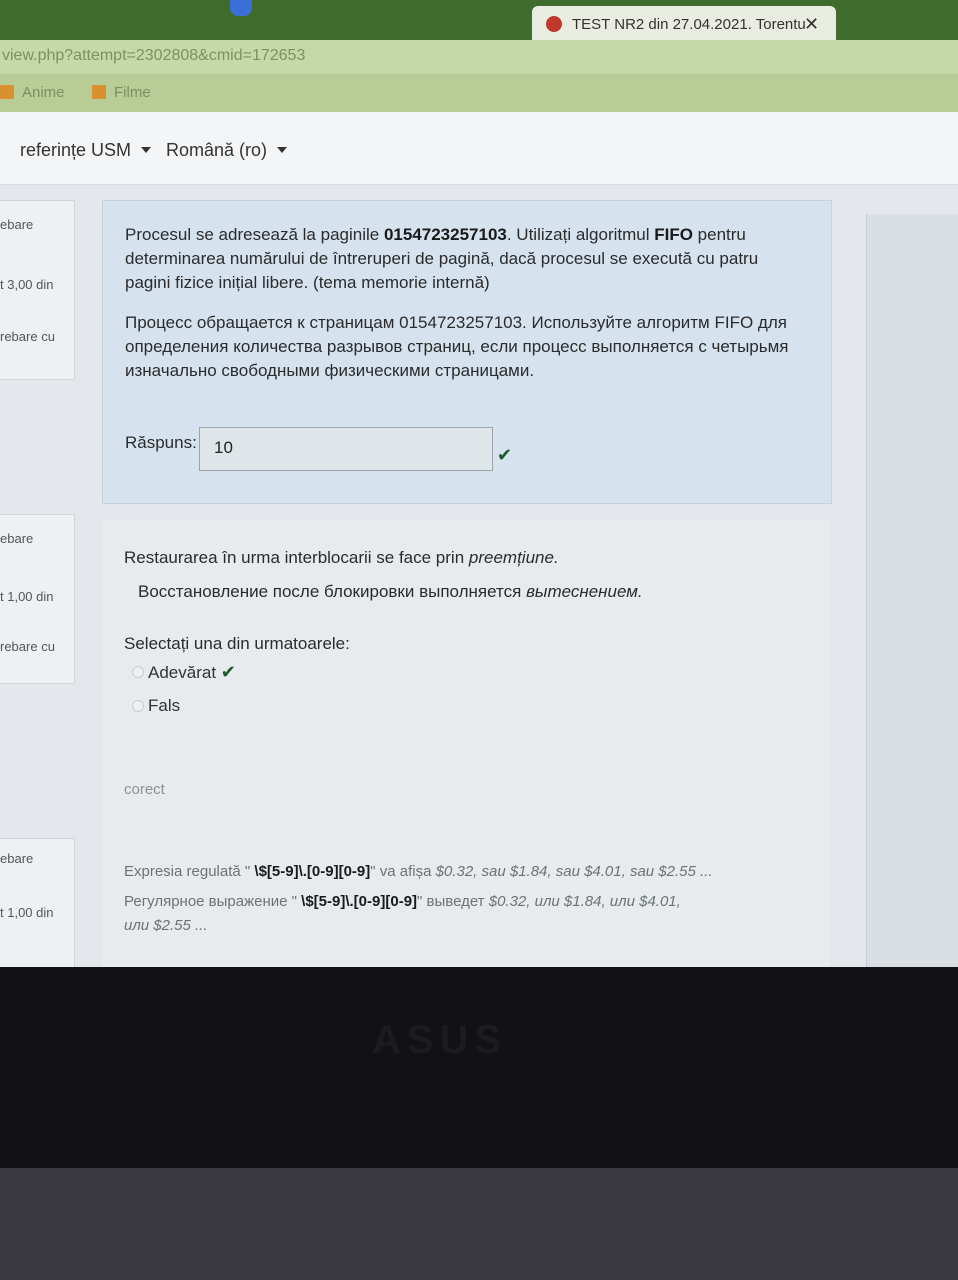 The width and height of the screenshot is (958, 1280). I want to click on bookmarks-bar: Anime Filme, so click(479, 93).